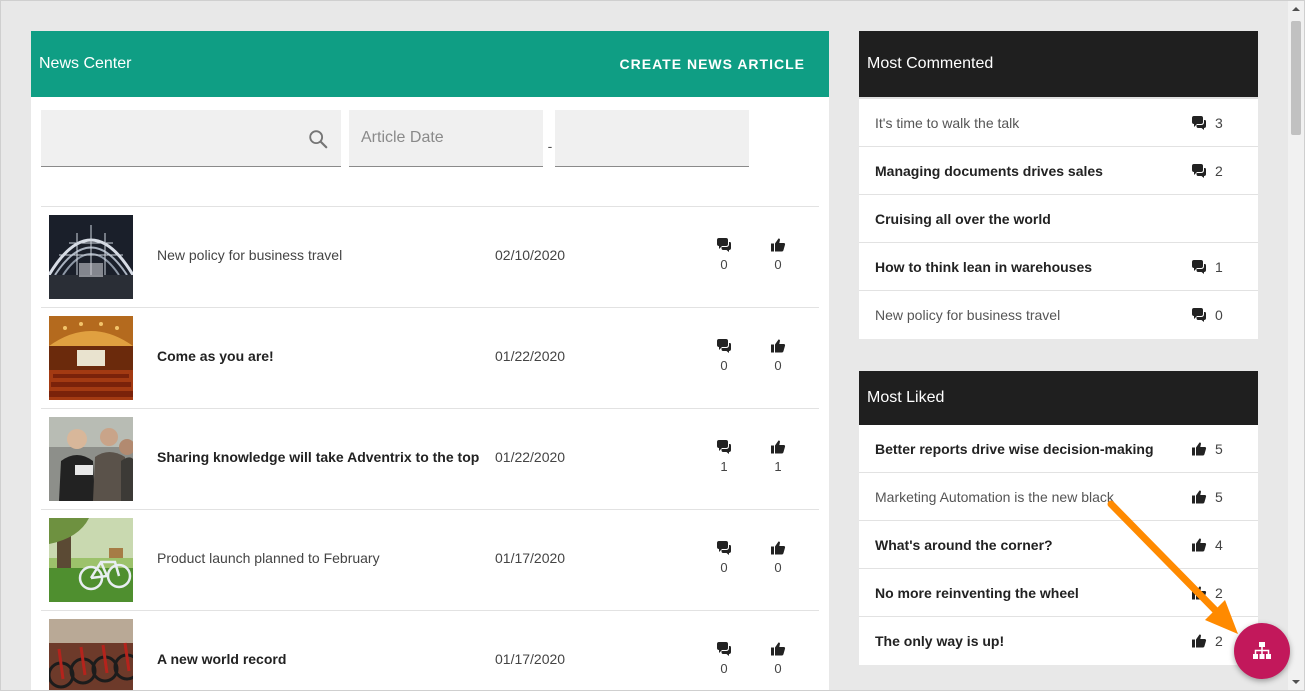 The width and height of the screenshot is (1305, 691). I want to click on article-thumbnail-people, so click(91, 459).